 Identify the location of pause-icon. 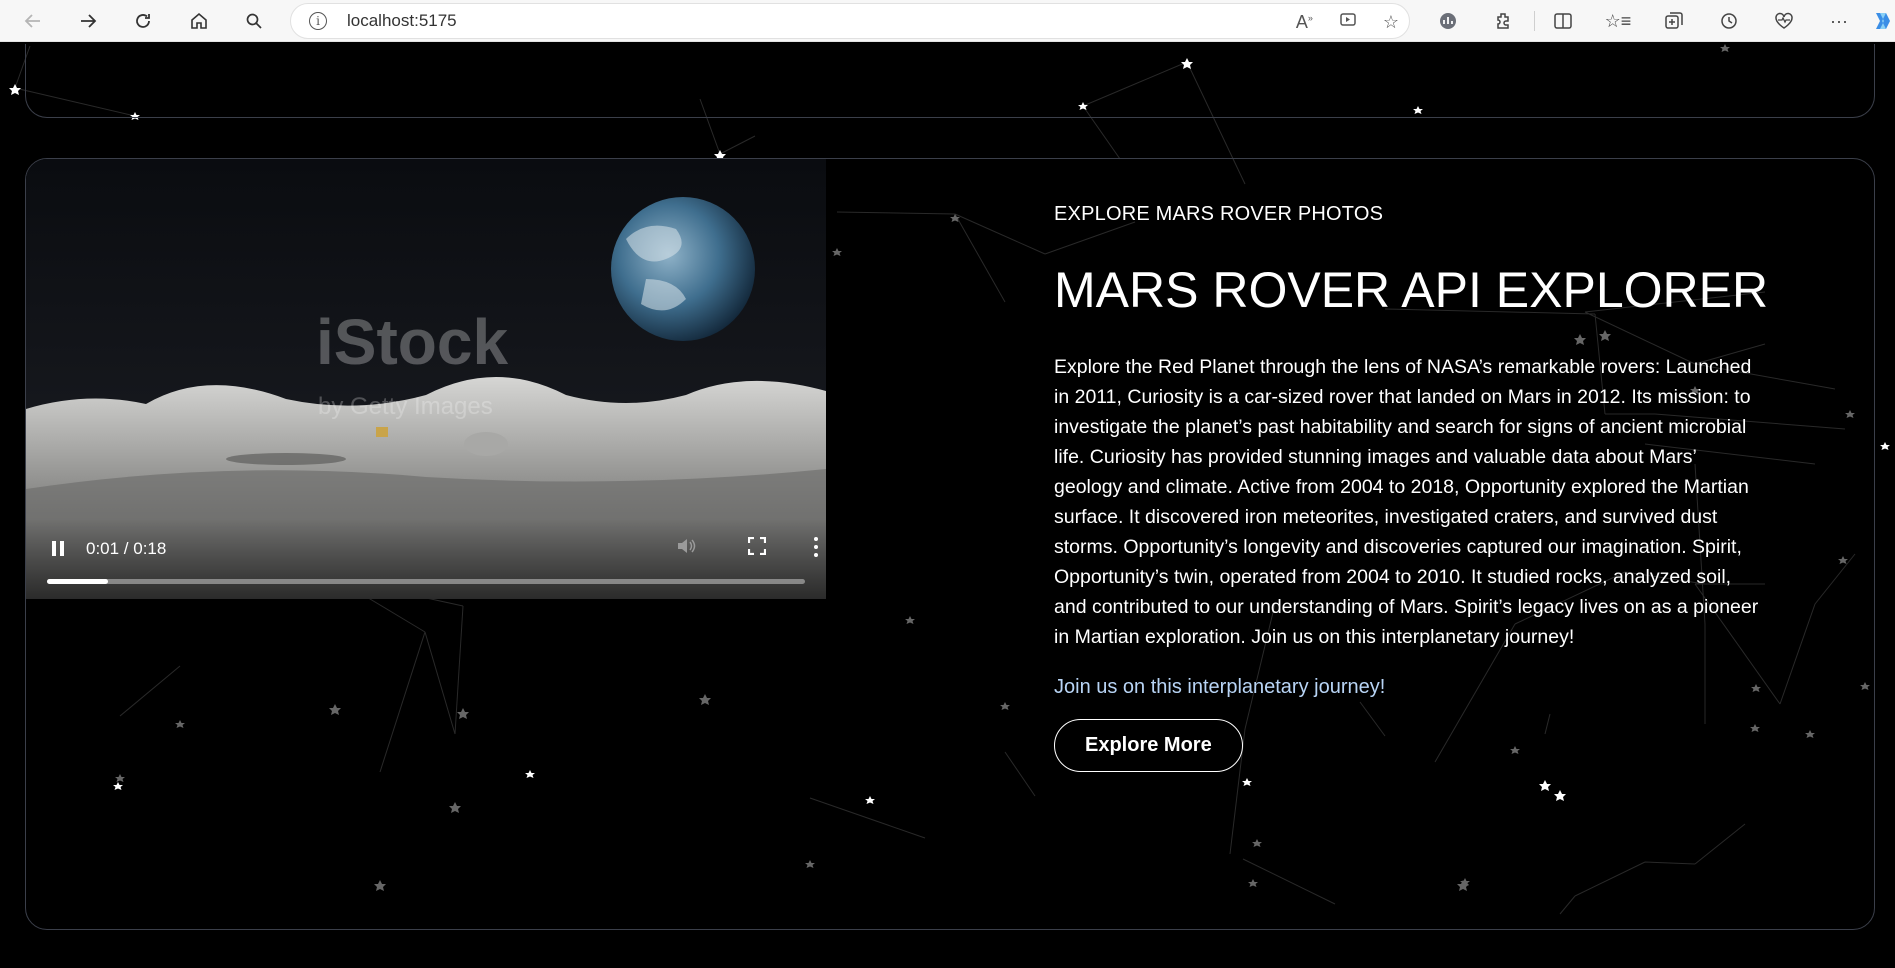
(58, 548).